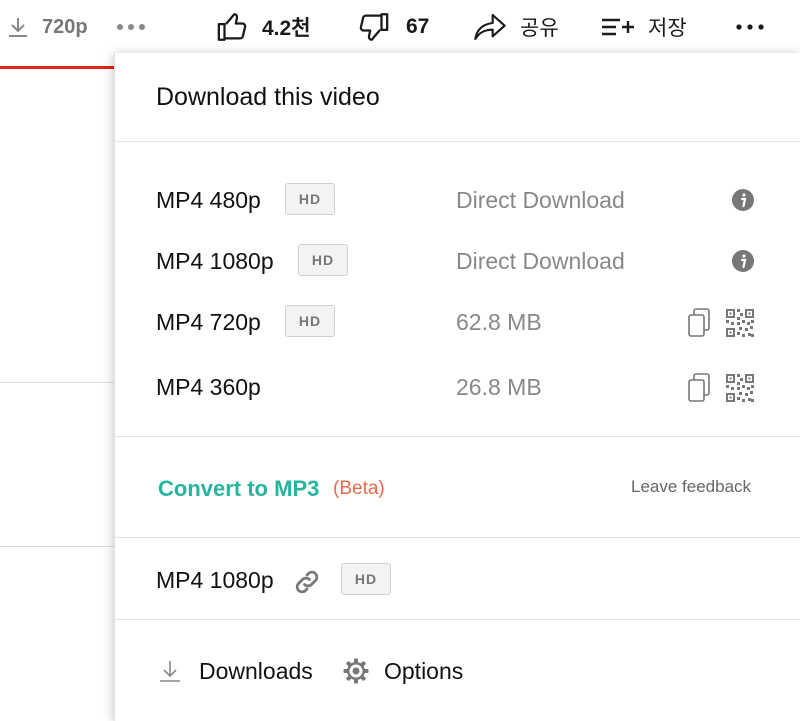  I want to click on file-size: 62.8 MB, so click(499, 322).